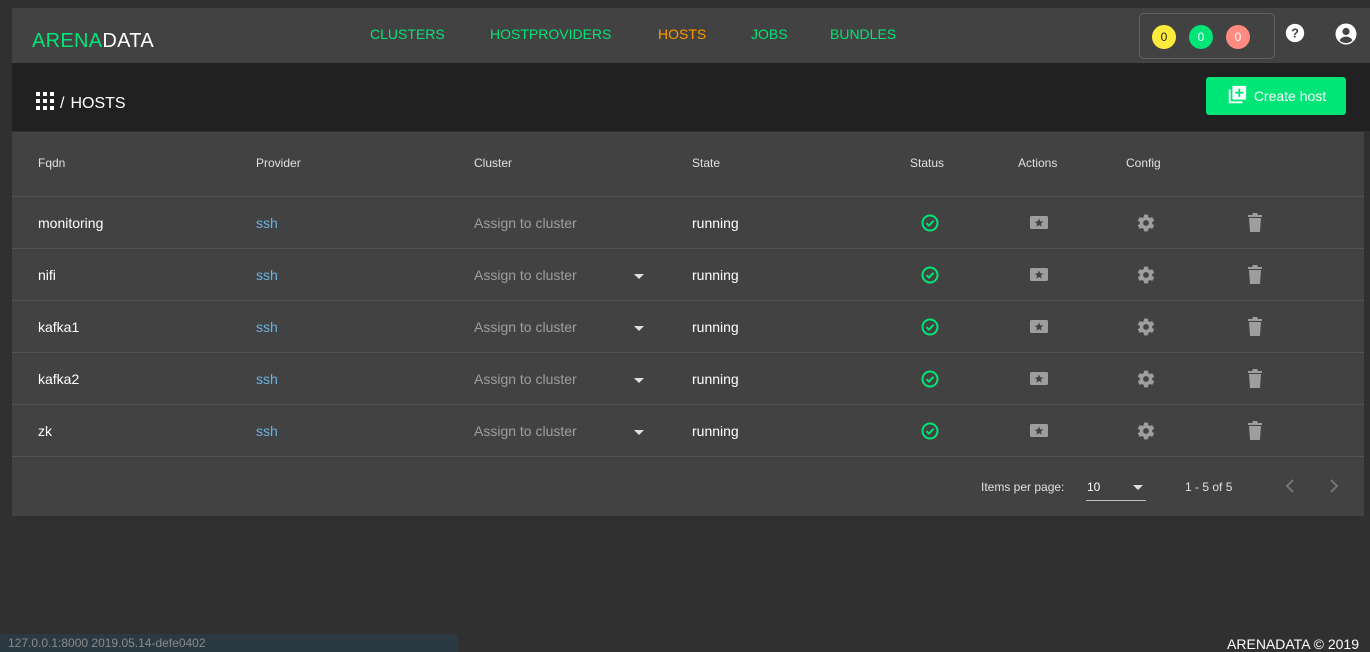 The image size is (1370, 652). I want to click on nav-hostproviders: HOSTPROVIDERS, so click(550, 34).